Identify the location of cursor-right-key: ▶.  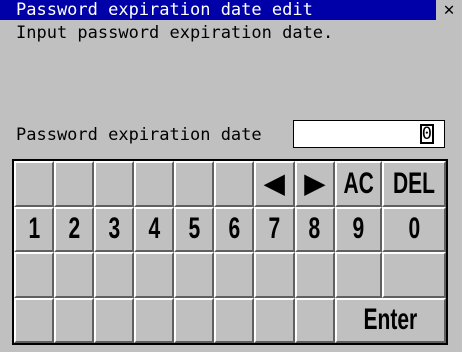
(314, 184).